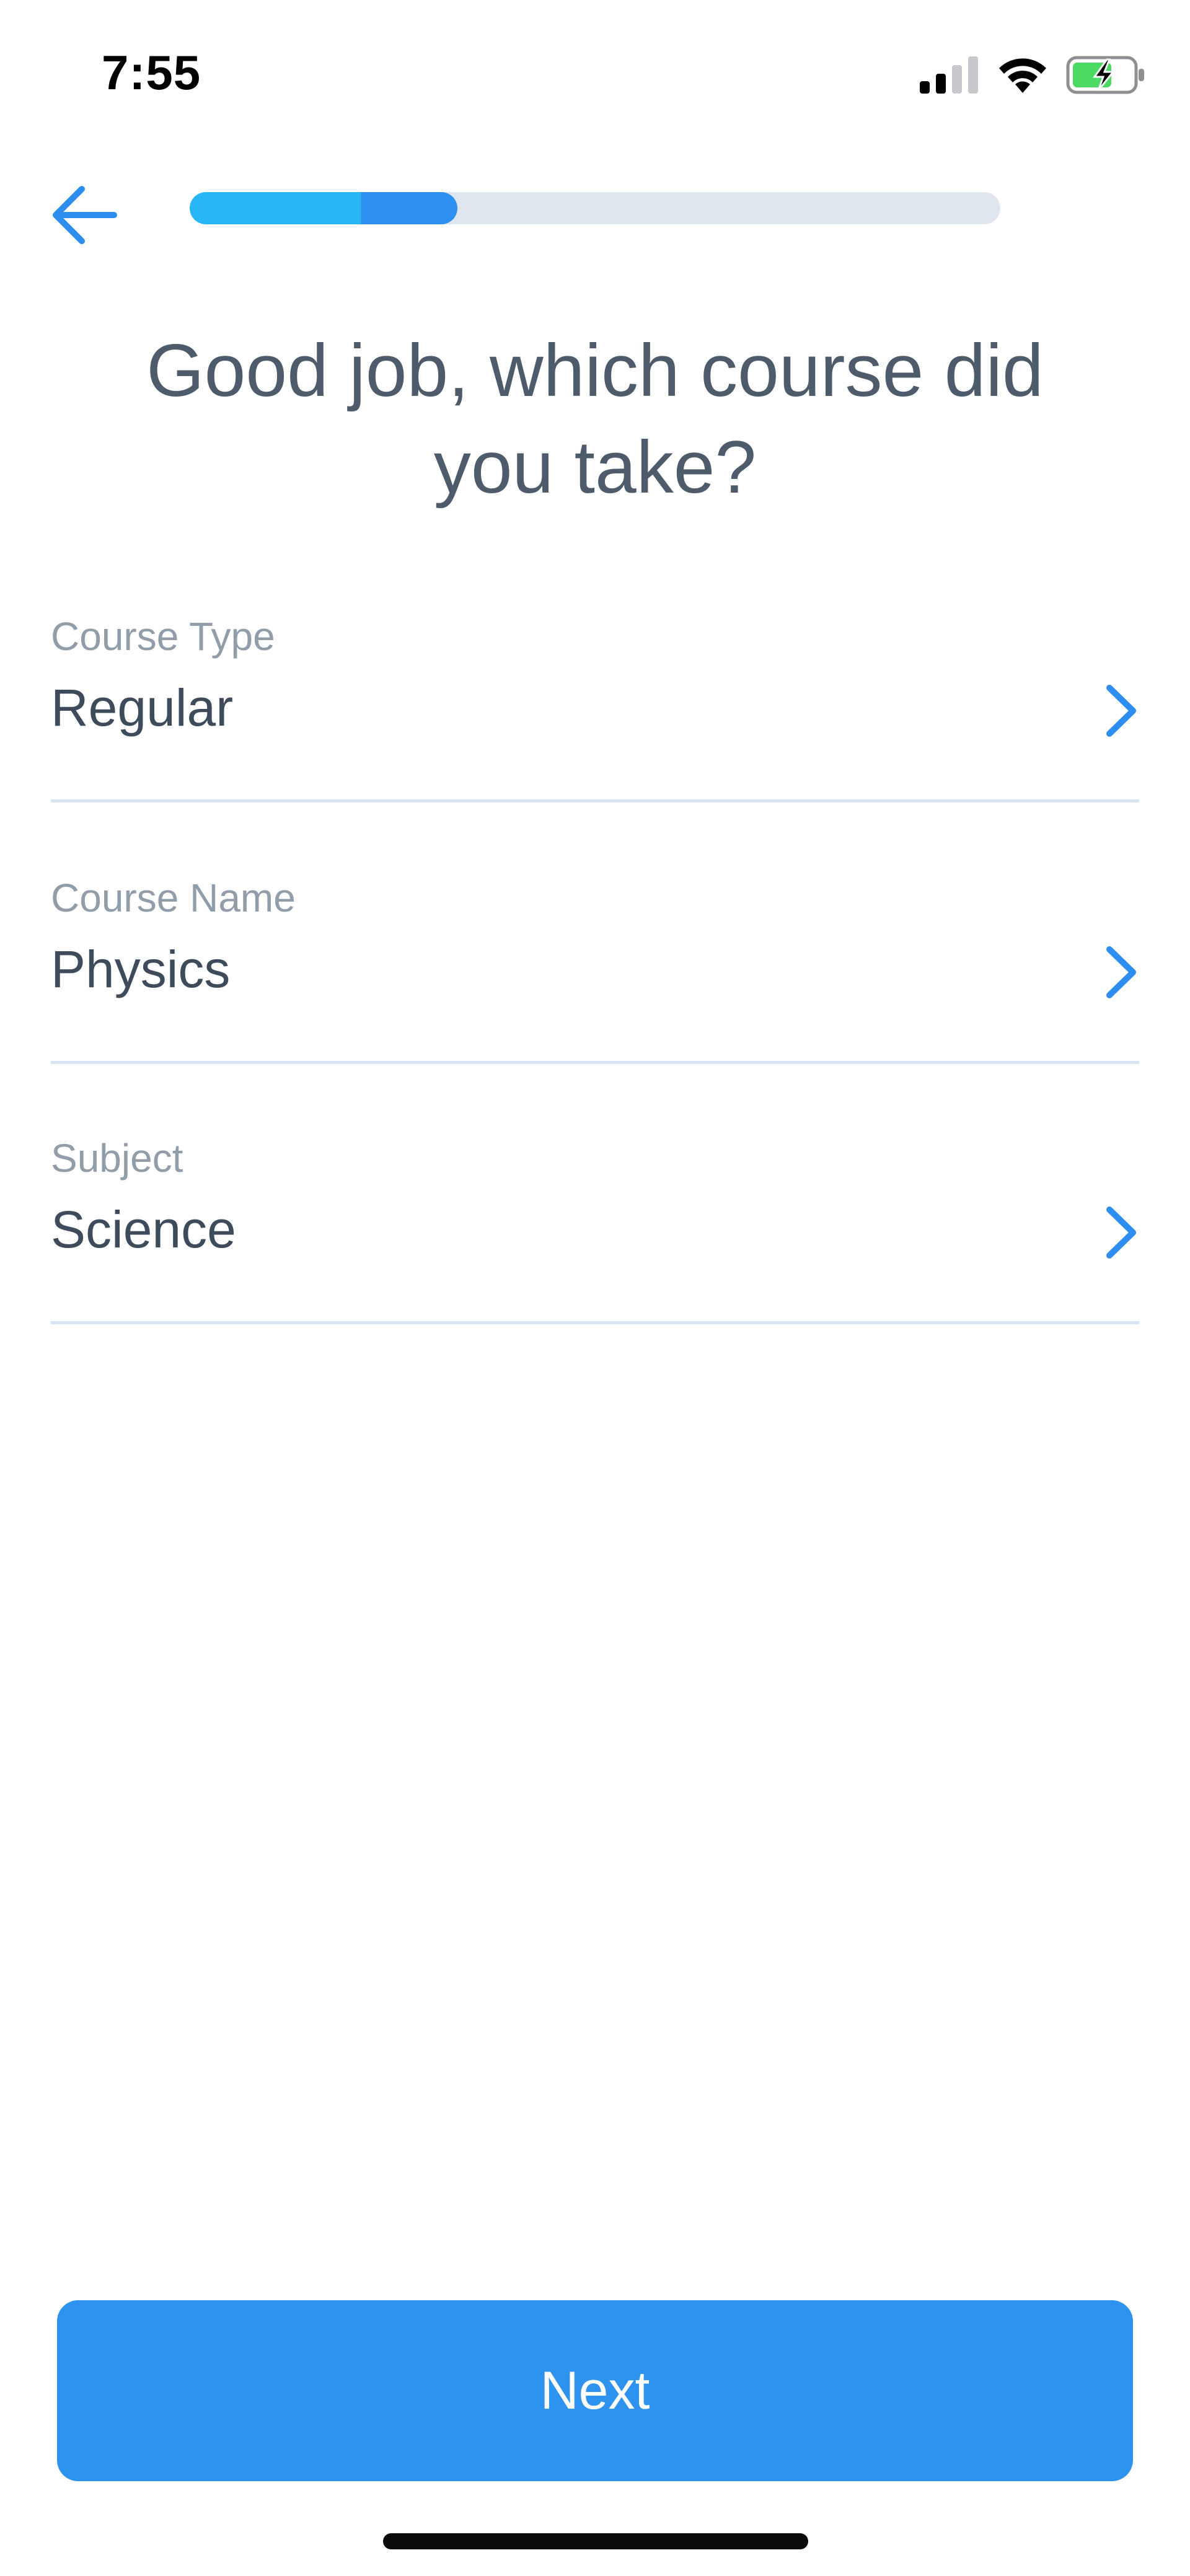  What do you see at coordinates (595, 2390) in the screenshot?
I see `next-button: Next` at bounding box center [595, 2390].